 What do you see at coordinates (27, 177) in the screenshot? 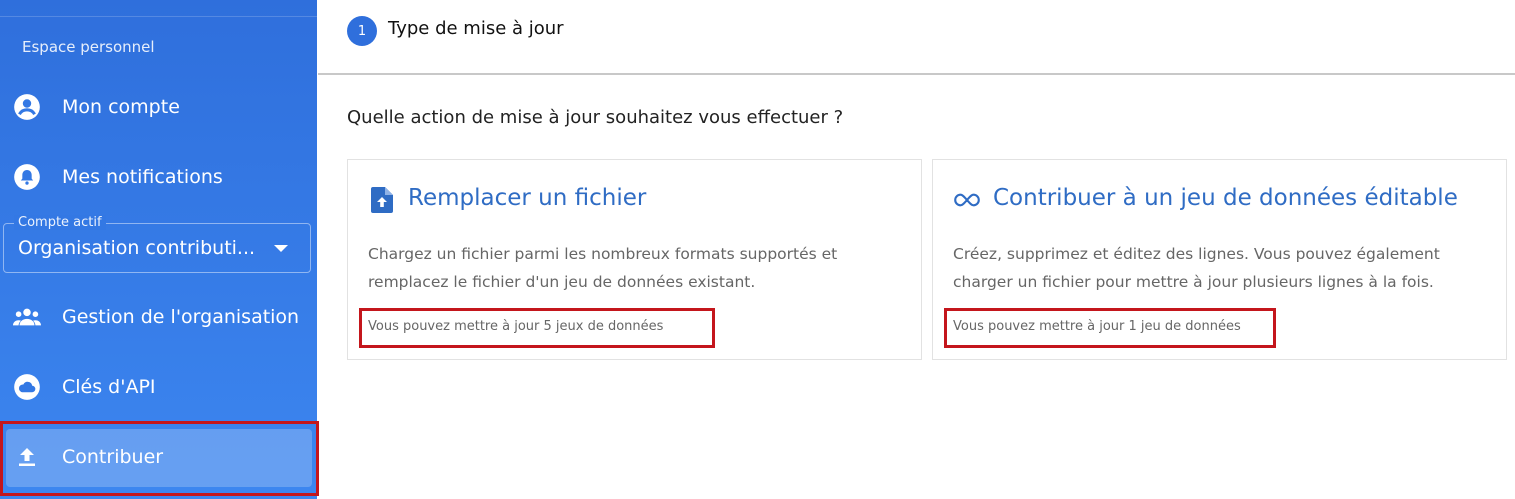
I see `bell-icon` at bounding box center [27, 177].